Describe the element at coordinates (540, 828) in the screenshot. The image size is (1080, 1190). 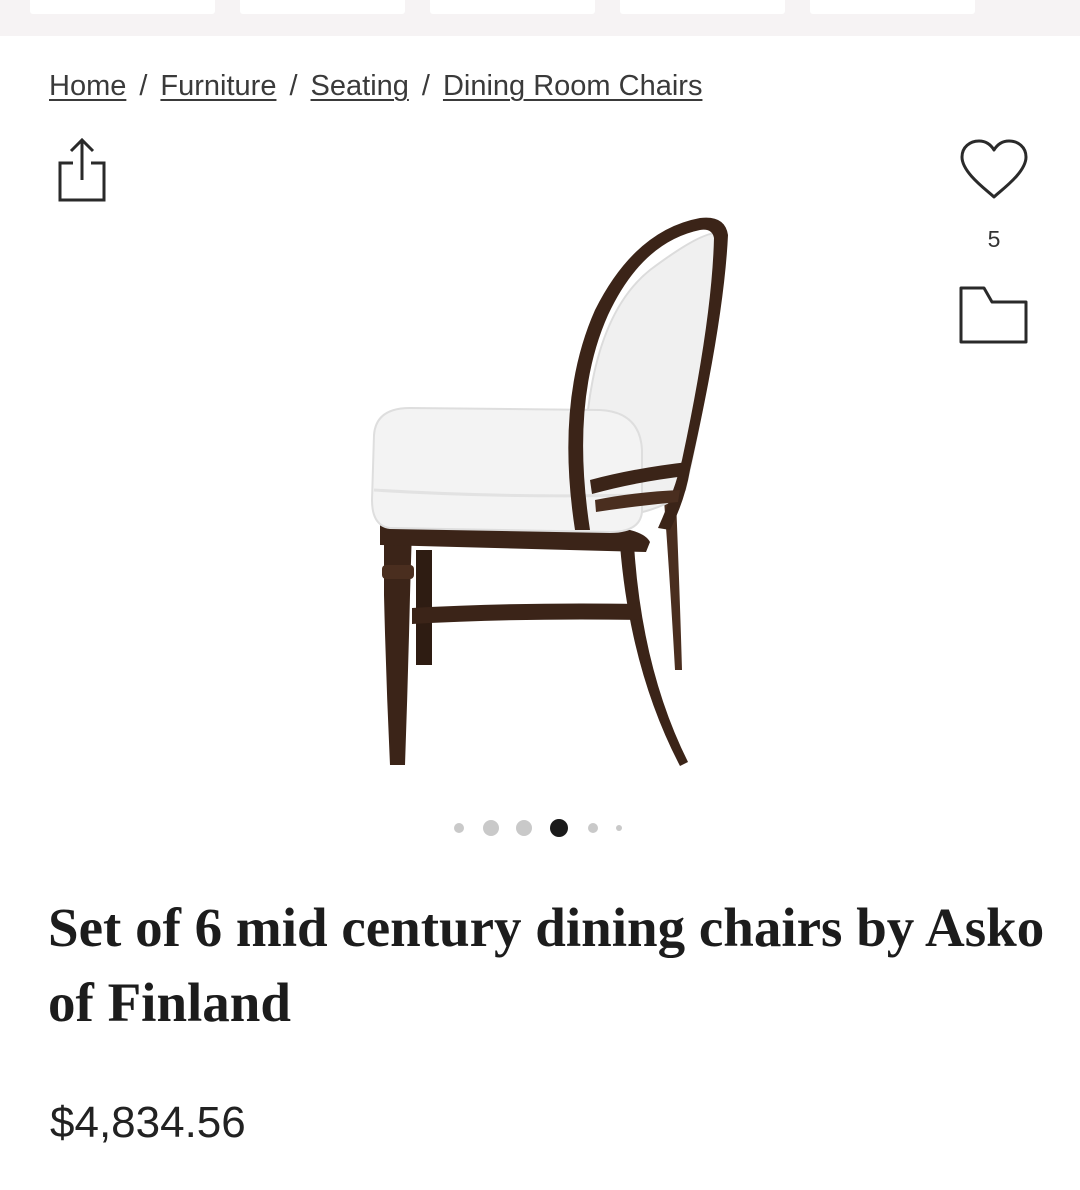
I see `image-carousel-dots` at that location.